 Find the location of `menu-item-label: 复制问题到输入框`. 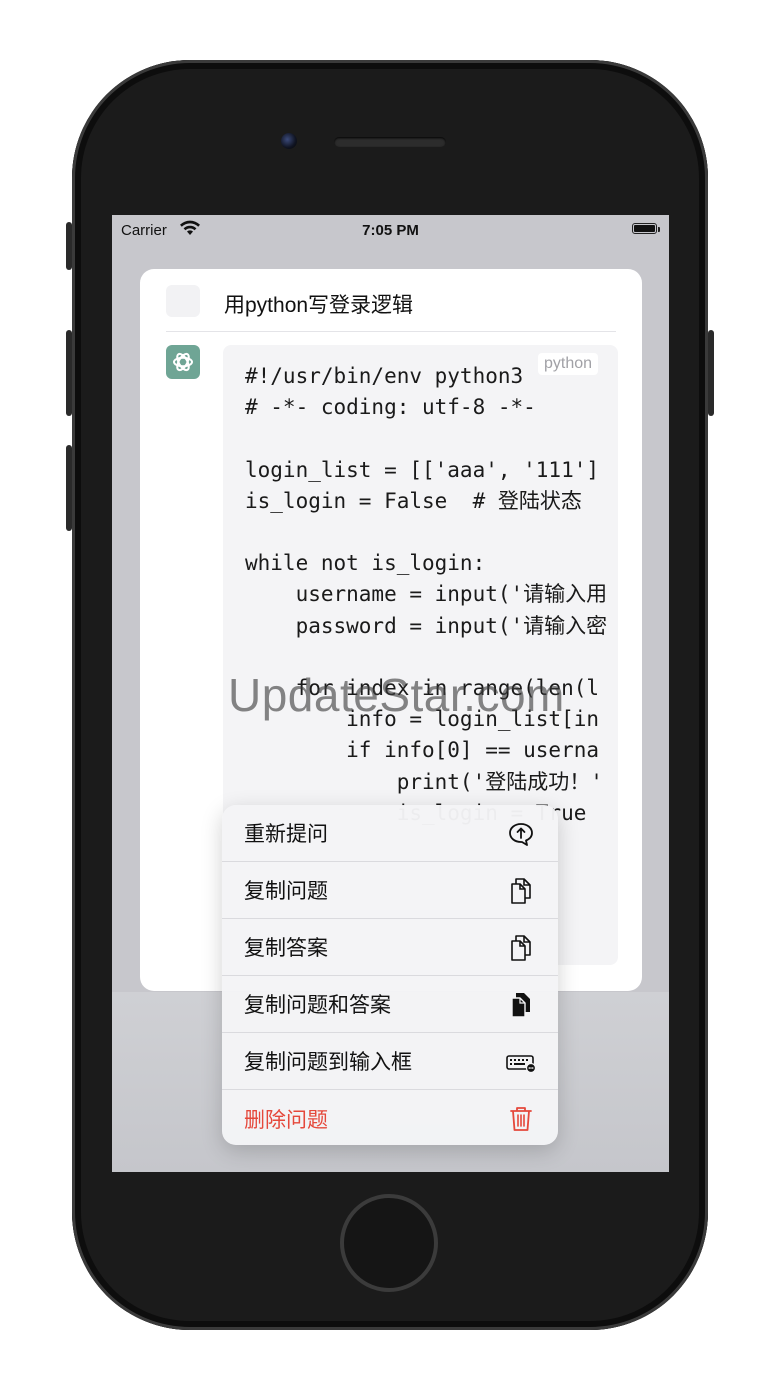

menu-item-label: 复制问题到输入框 is located at coordinates (328, 1062).